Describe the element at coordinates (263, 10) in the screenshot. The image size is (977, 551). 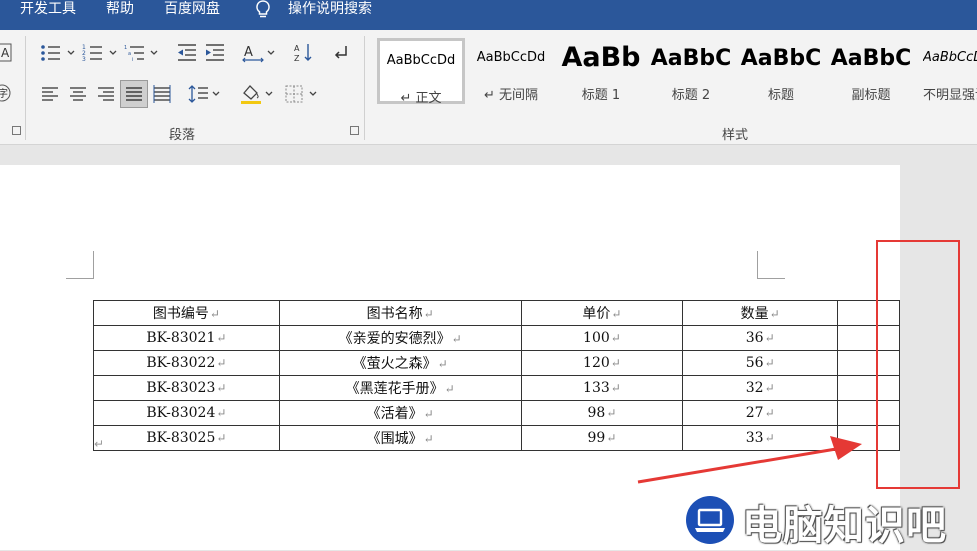
I see `lightbulb-icon` at that location.